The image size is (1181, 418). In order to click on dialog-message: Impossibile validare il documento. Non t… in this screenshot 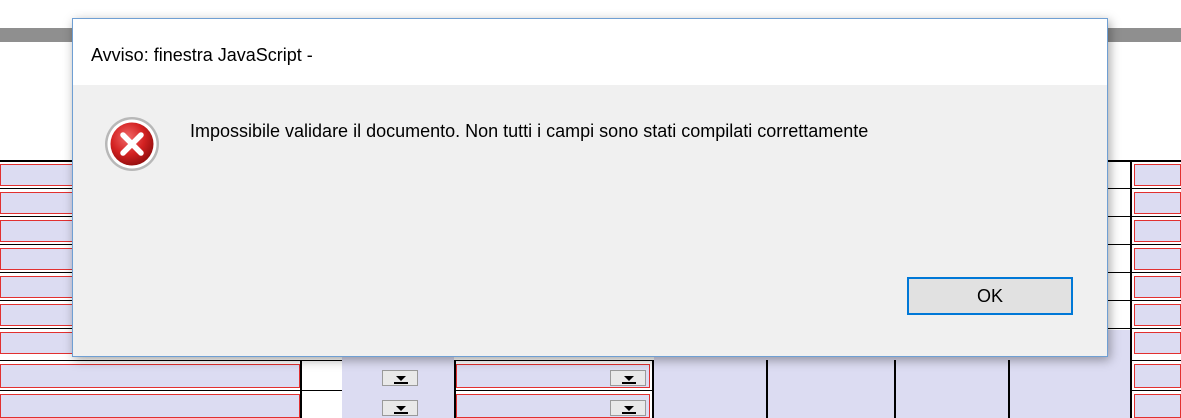, I will do `click(529, 131)`.